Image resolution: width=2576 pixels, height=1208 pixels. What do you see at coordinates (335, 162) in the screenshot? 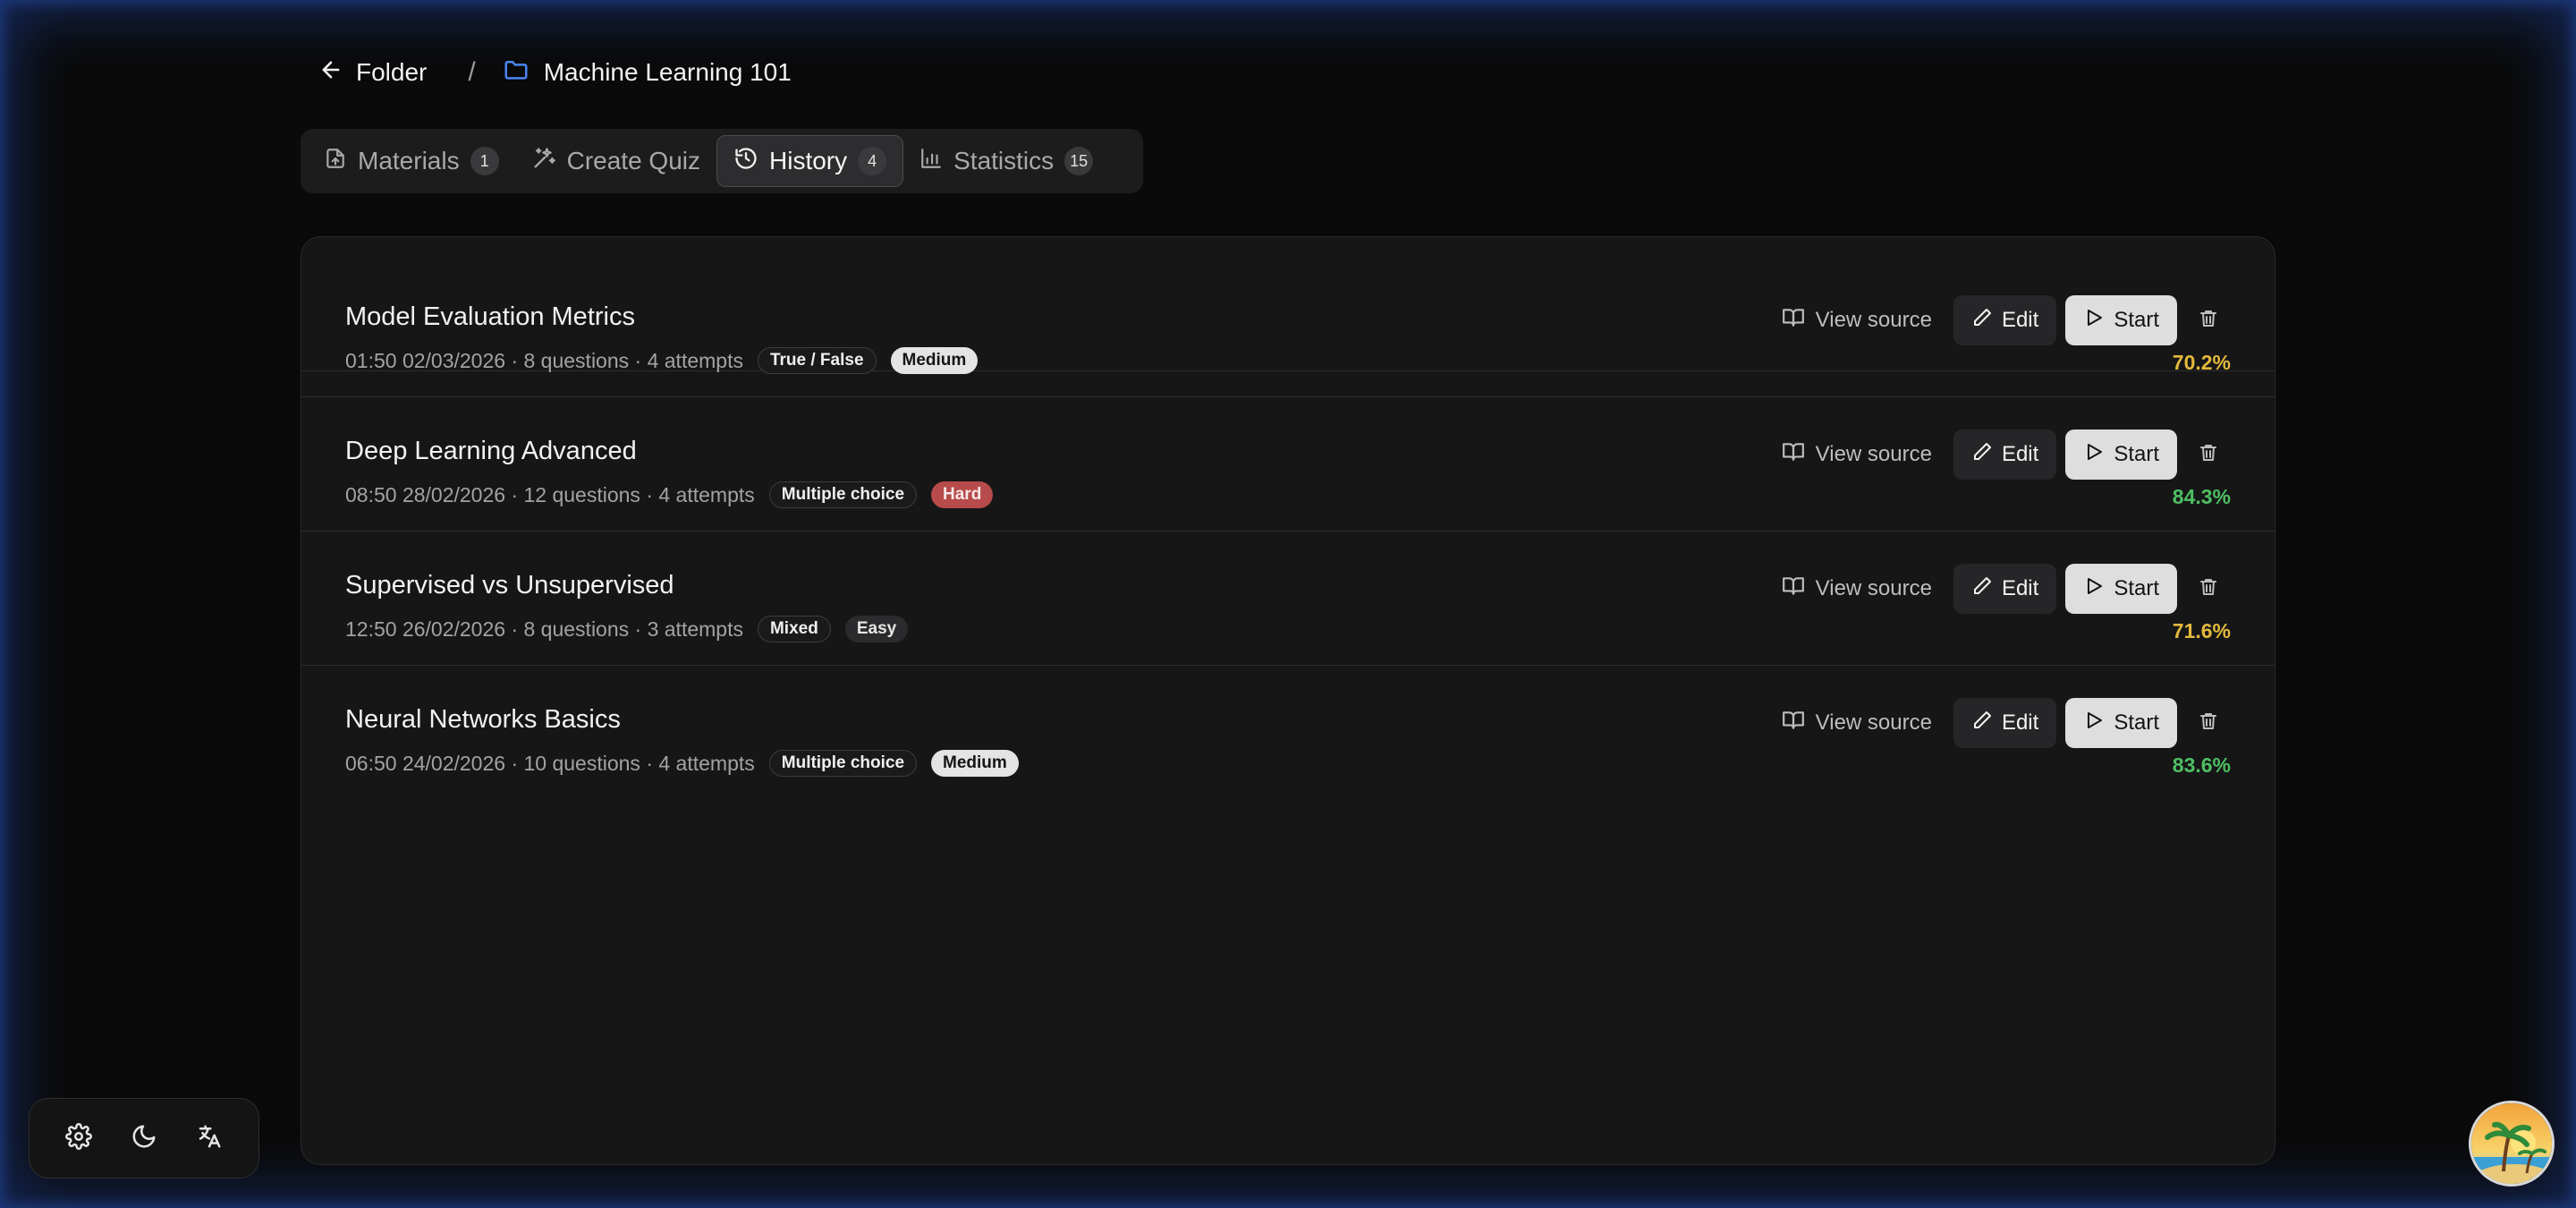
I see `file-upload-icon` at bounding box center [335, 162].